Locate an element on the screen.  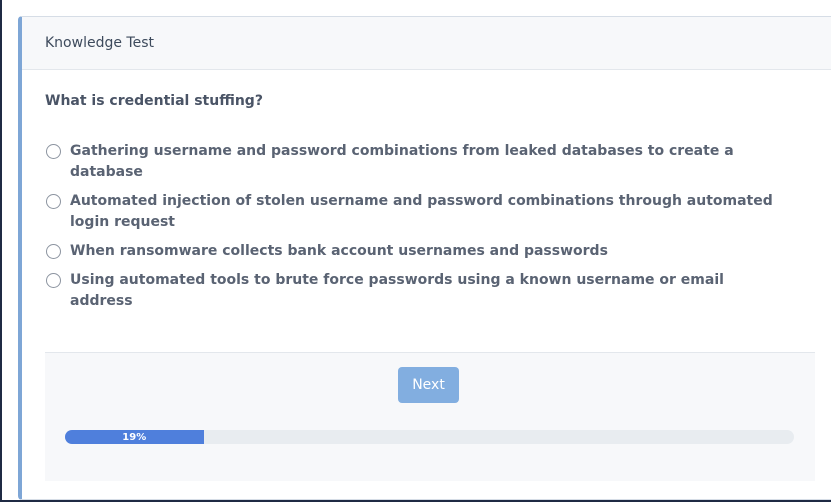
progress-bar: 19% is located at coordinates (429, 437).